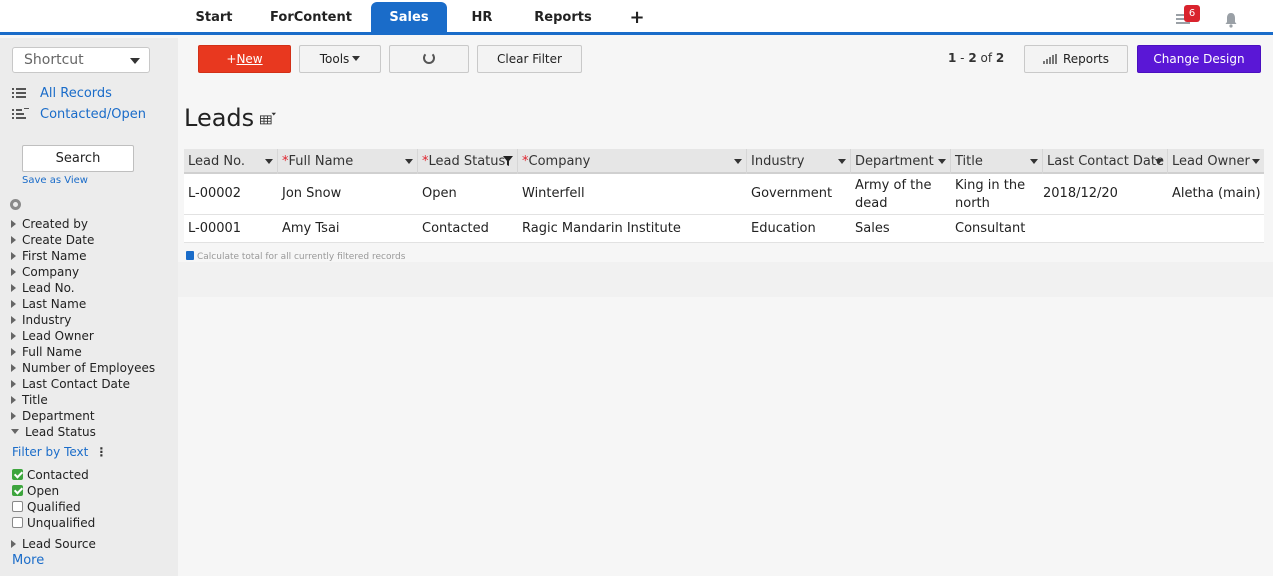  Describe the element at coordinates (1231, 20) in the screenshot. I see `bell-icon` at that location.